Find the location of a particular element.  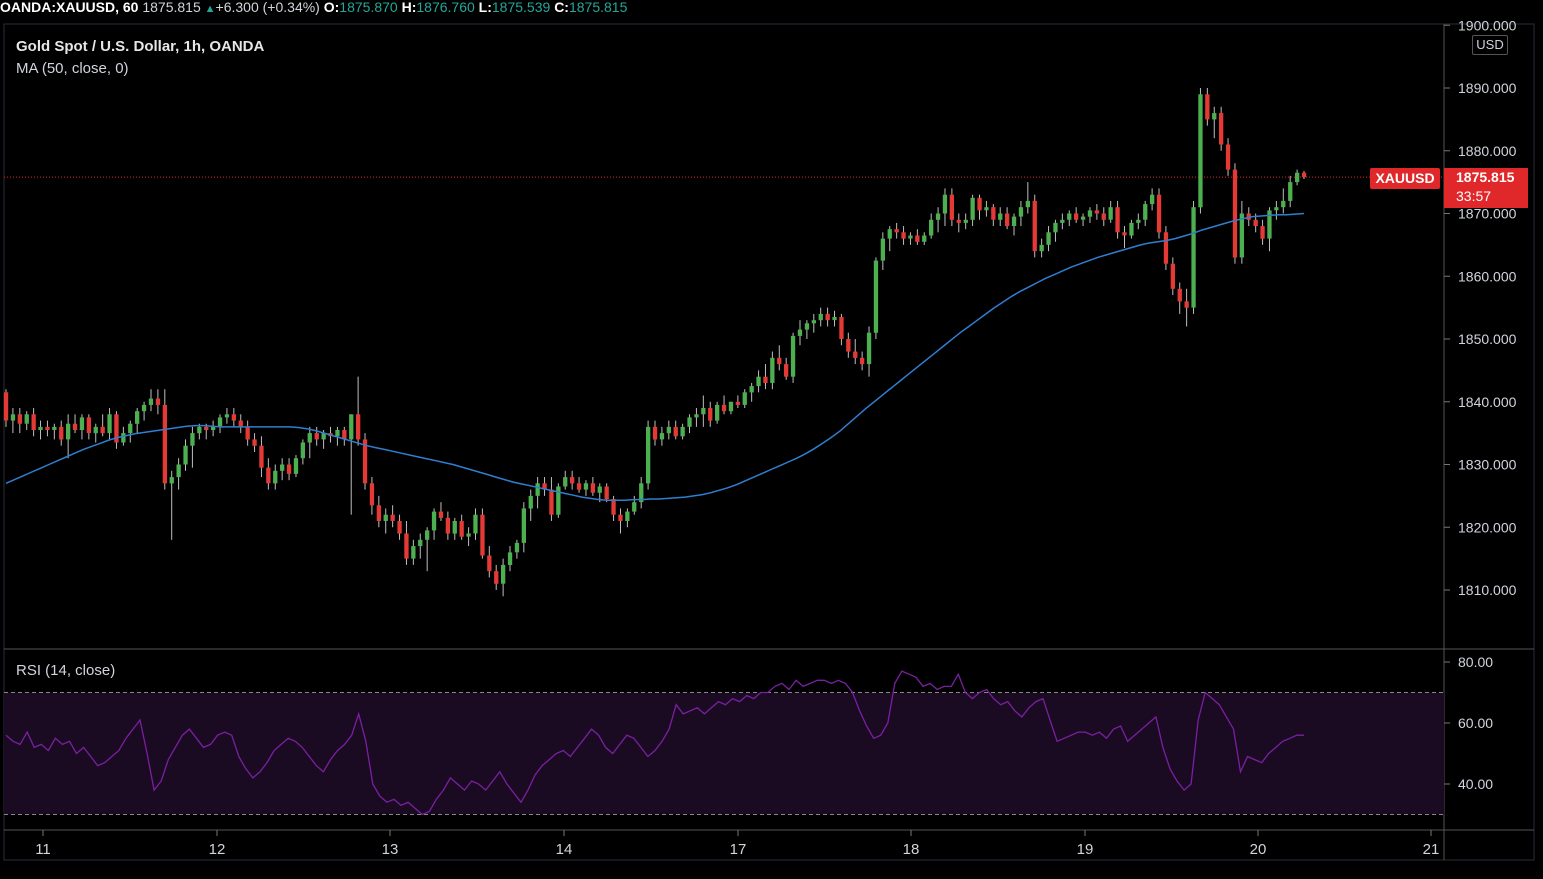

rsi-tick-label: 60.00 is located at coordinates (1475, 723).